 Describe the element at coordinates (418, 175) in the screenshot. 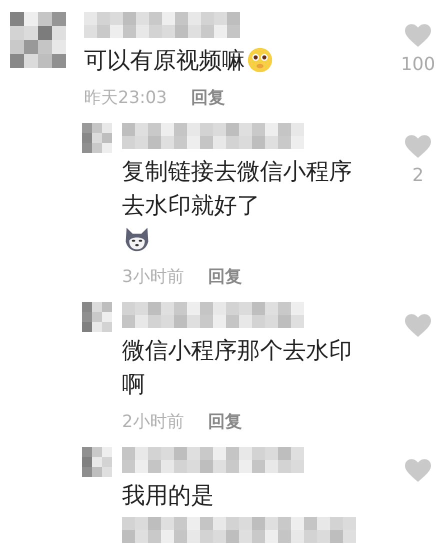

I see `like-count: 2` at that location.